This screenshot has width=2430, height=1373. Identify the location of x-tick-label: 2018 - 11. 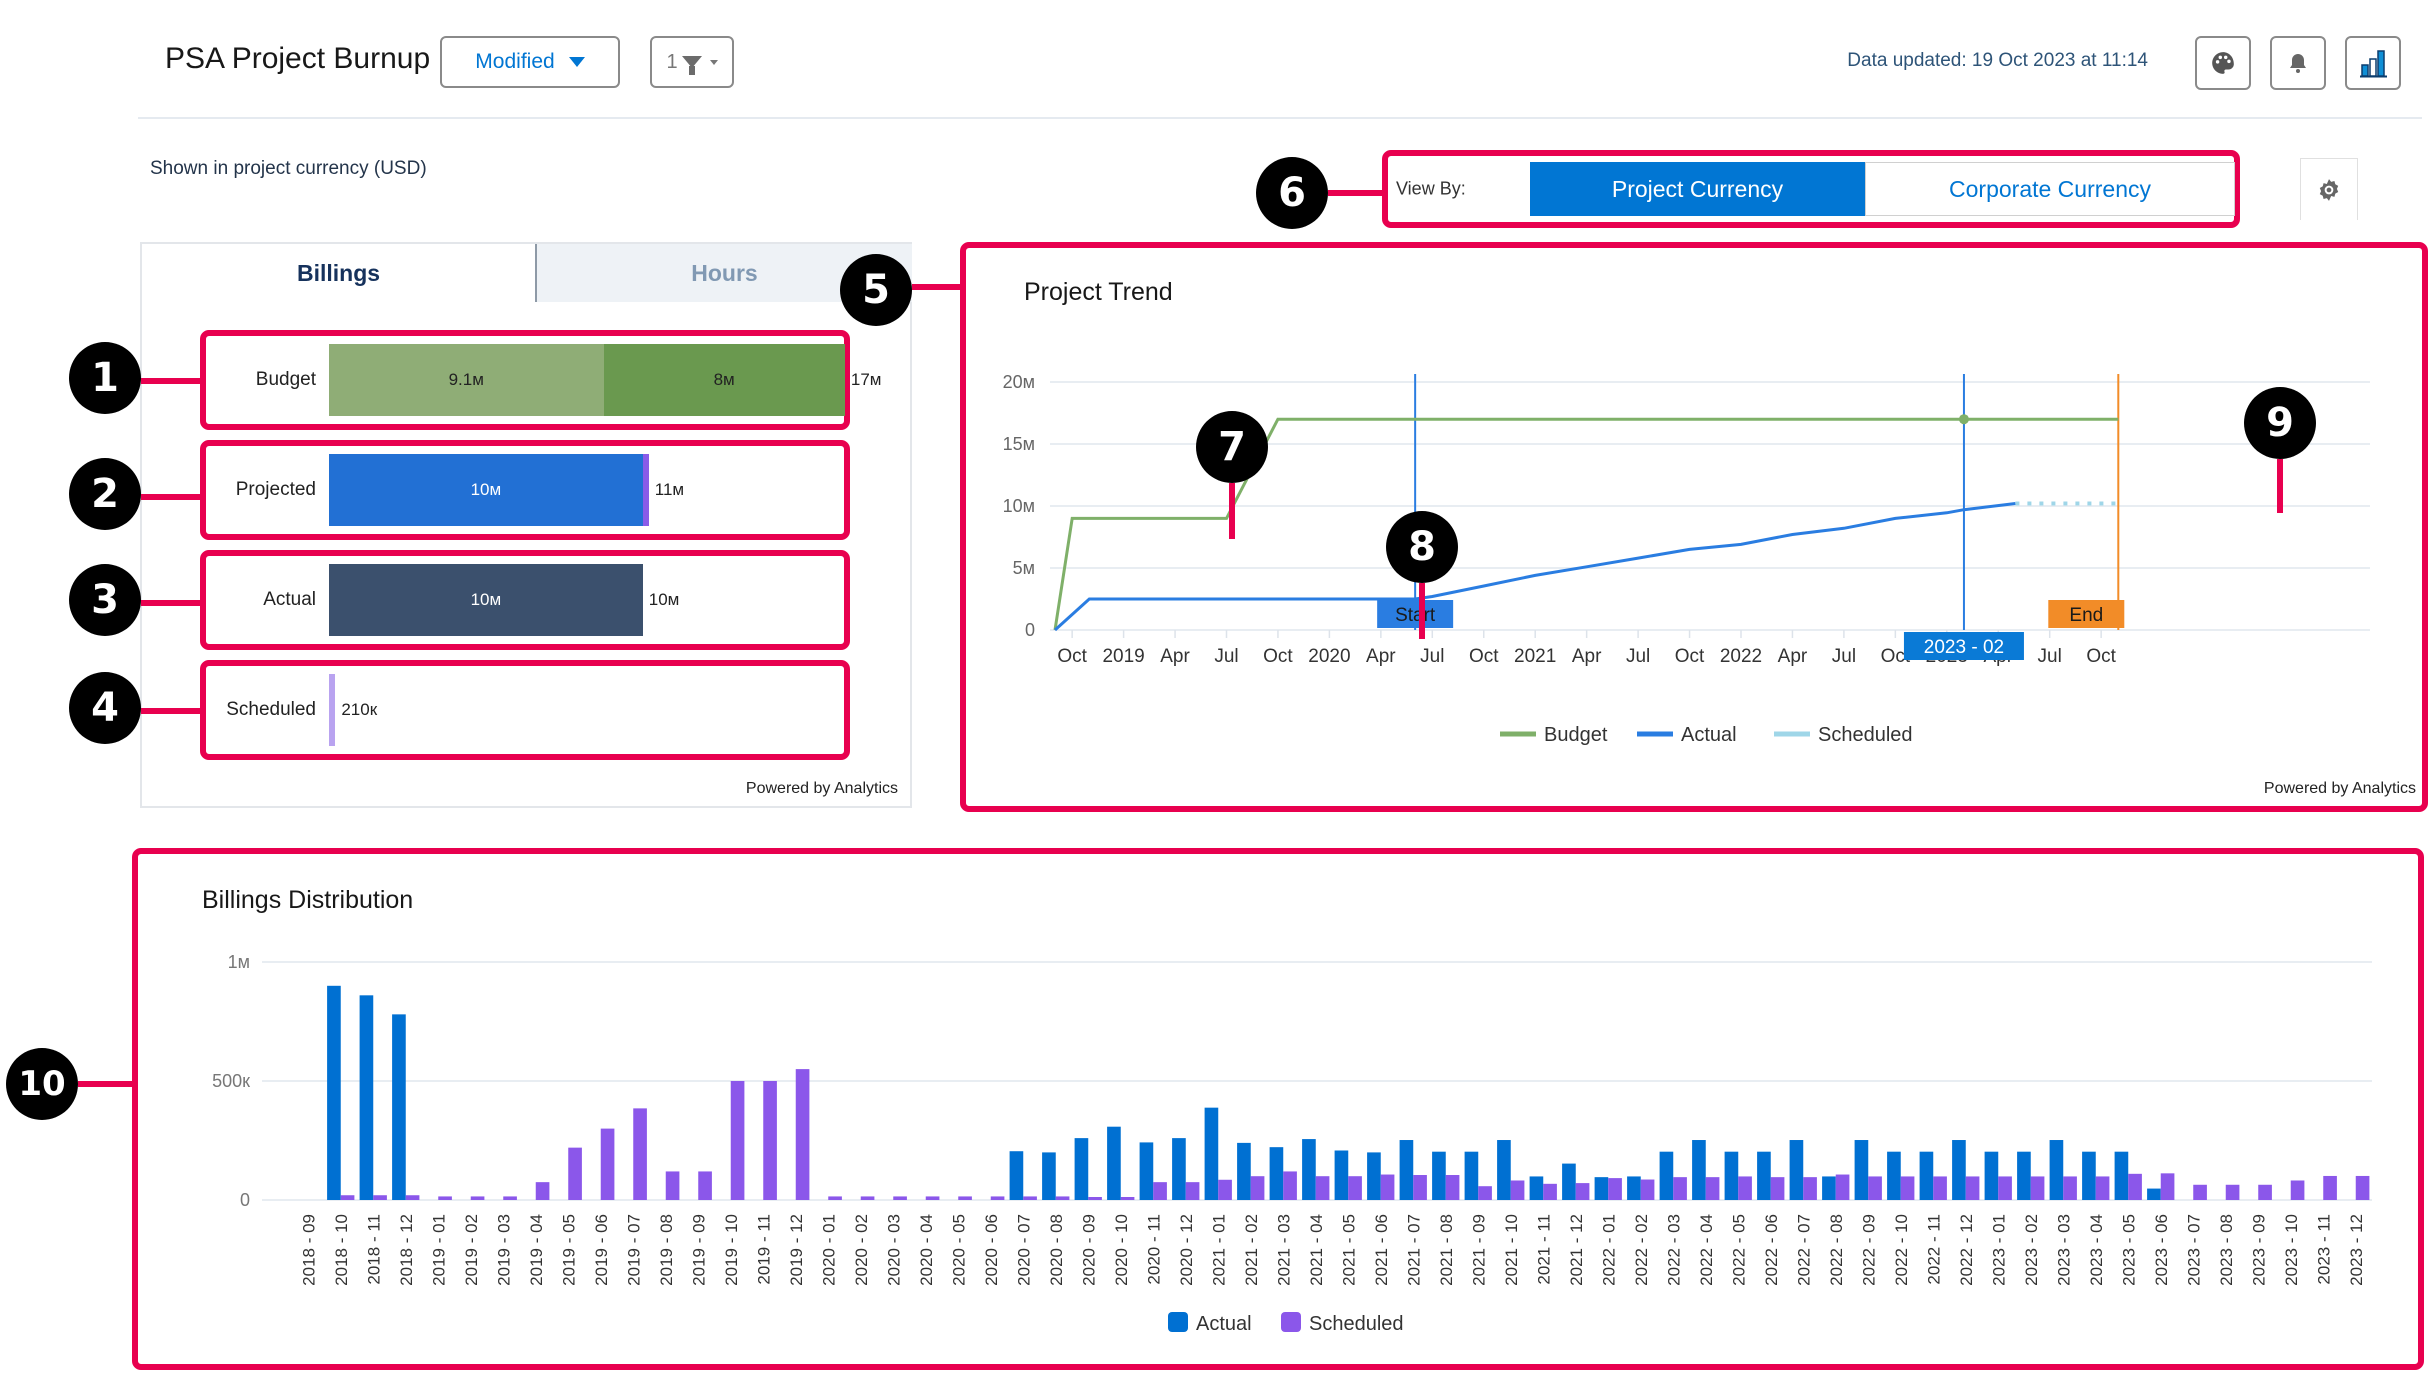
(373, 1249).